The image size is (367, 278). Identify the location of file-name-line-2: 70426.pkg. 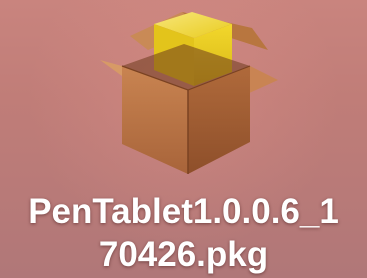
(183, 254).